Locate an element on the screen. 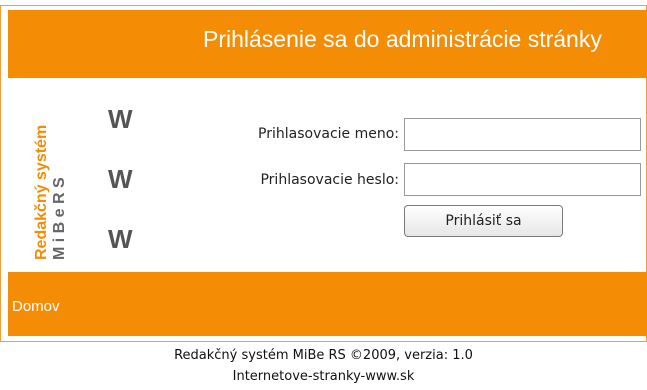  footer-site: Internetove-stranky-www.sk is located at coordinates (323, 376).